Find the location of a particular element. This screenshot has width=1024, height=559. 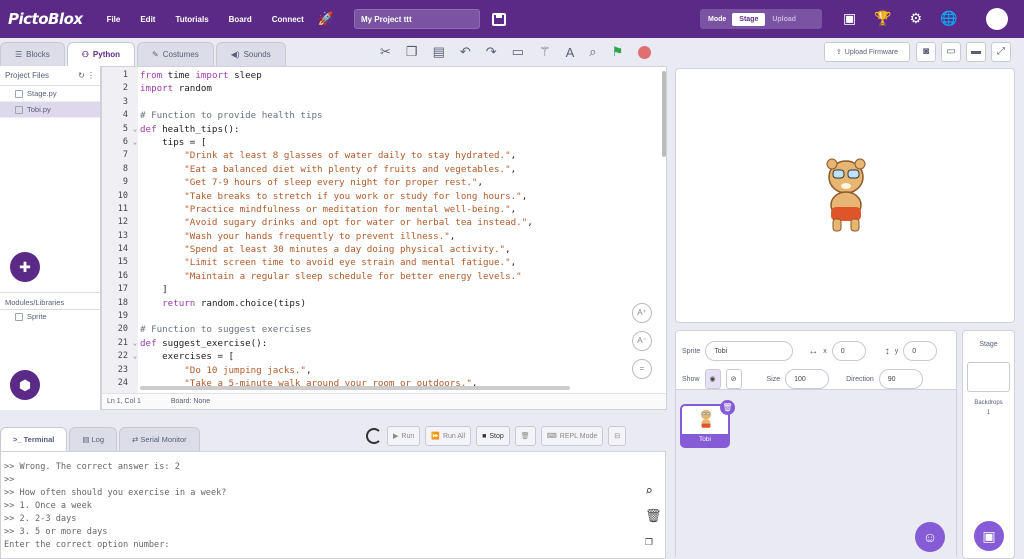

clear-button: 🗑 is located at coordinates (525, 436).